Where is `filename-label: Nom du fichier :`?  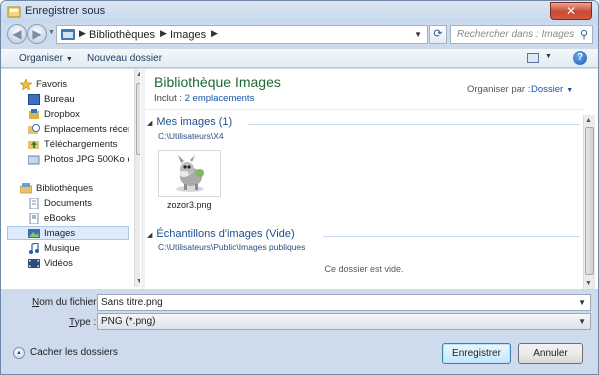 filename-label: Nom du fichier : is located at coordinates (67, 302).